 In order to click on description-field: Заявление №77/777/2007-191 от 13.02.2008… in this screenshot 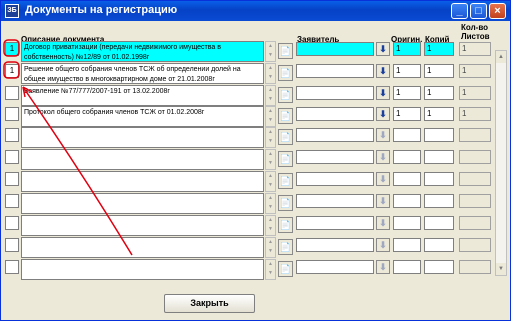, I will do `click(142, 95)`.